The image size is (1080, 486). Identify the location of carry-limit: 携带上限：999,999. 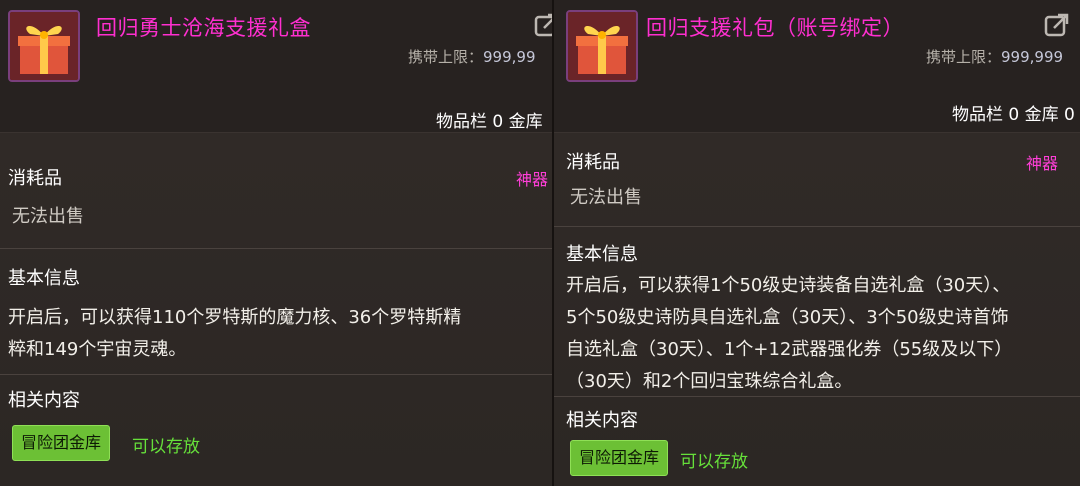
(994, 56).